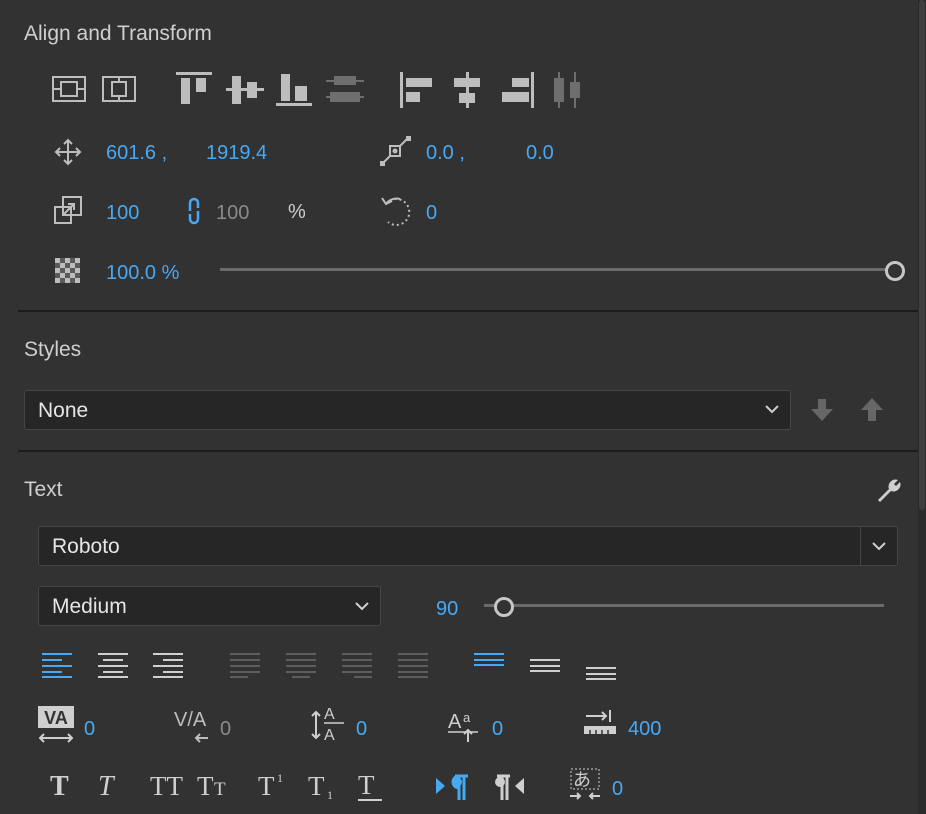  I want to click on align-bottom-icon, so click(294, 89).